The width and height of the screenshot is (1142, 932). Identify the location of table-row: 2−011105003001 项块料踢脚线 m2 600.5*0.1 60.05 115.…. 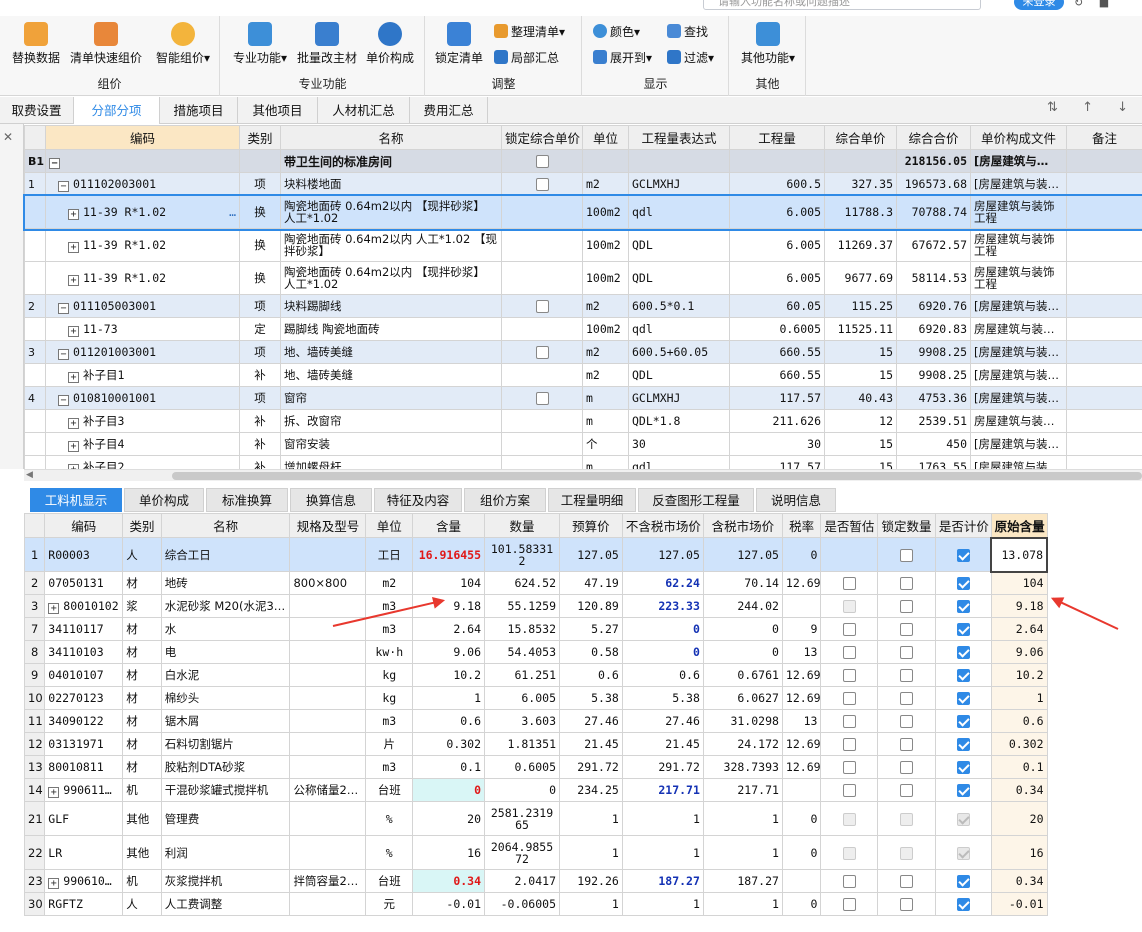
(583, 306).